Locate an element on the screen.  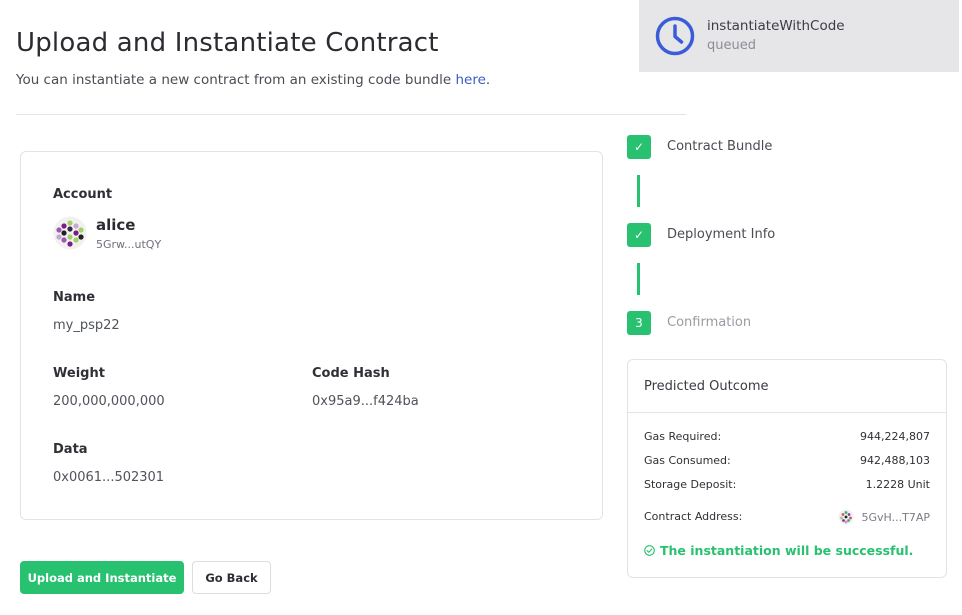
step-deployment-info-label: Deployment Info is located at coordinates (721, 234).